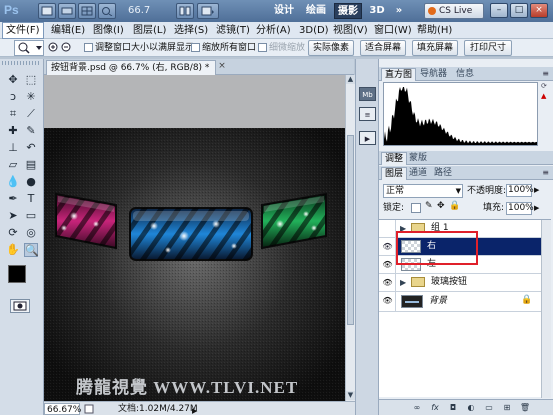  I want to click on lasso-tool-icon: ↄ, so click(13, 97).